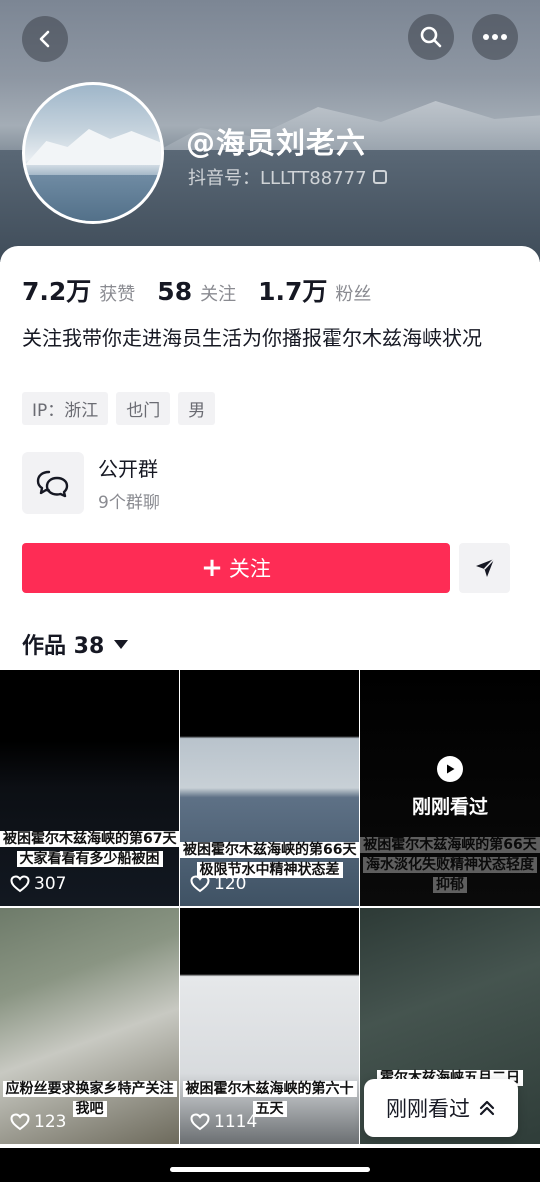 Image resolution: width=540 pixels, height=1182 pixels. Describe the element at coordinates (249, 569) in the screenshot. I see `follow-label: 关注` at that location.